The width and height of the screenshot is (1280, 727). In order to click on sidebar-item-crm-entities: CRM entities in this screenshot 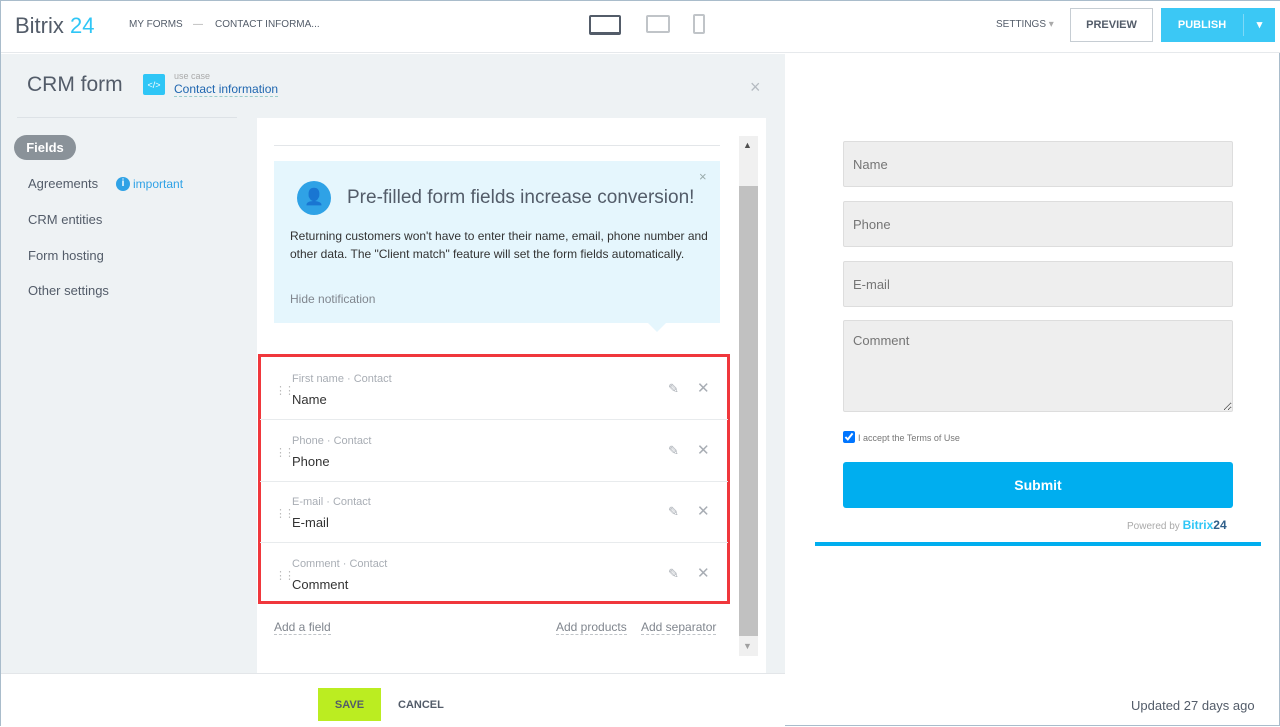, I will do `click(65, 219)`.